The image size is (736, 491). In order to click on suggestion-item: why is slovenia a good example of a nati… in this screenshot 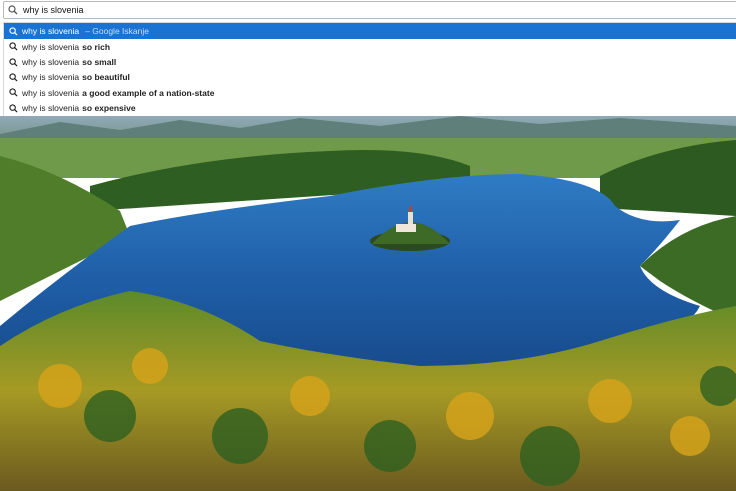, I will do `click(370, 92)`.